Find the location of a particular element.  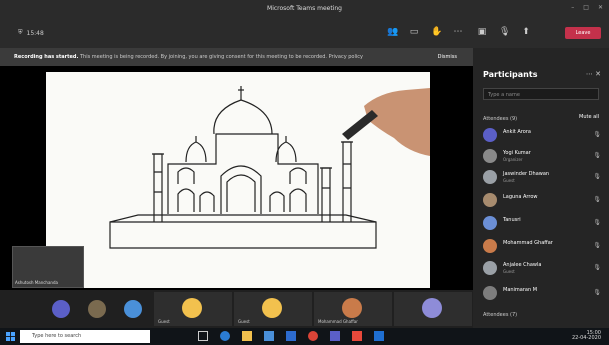

windows-start-icon is located at coordinates (10, 336).